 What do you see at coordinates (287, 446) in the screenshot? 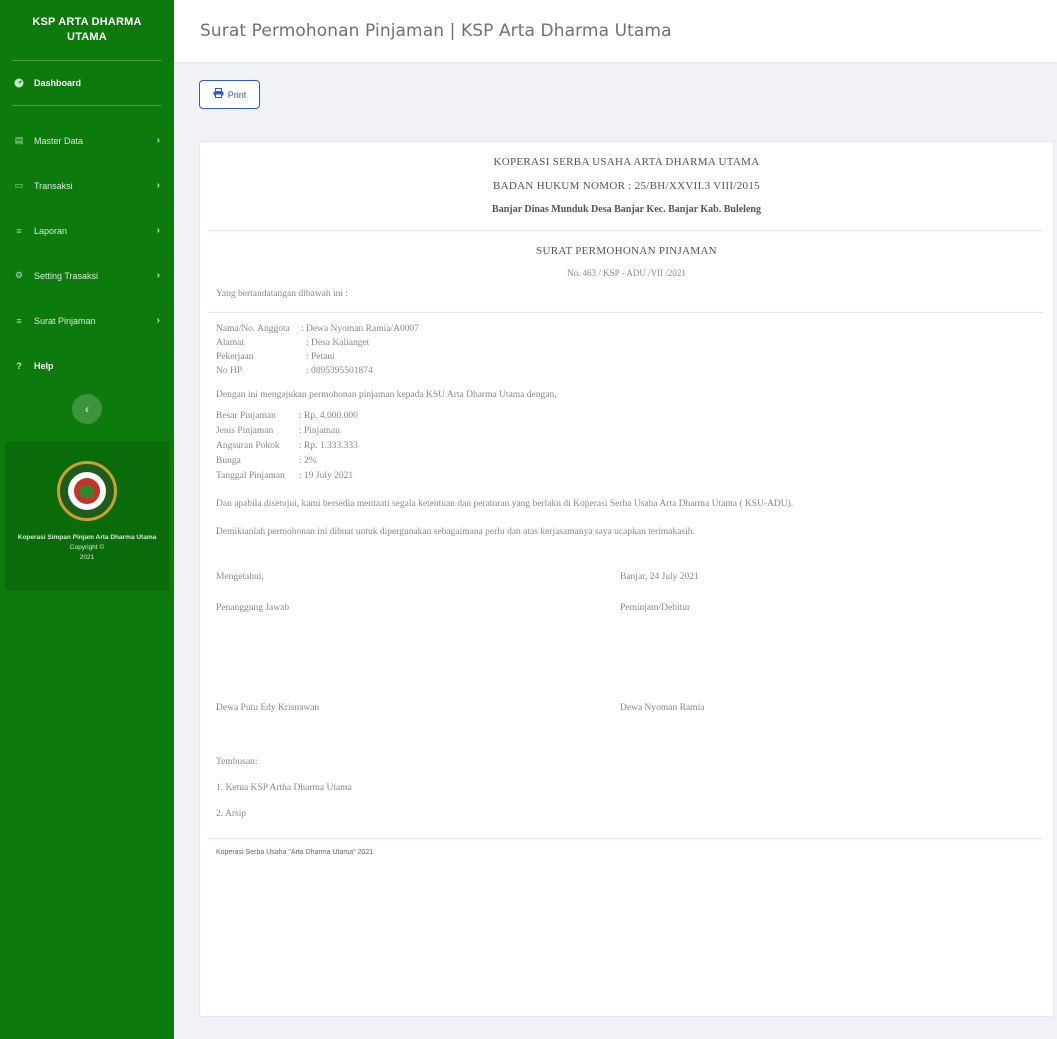
I see `loan-row: Angsuran Pokok: Rp. 1.333.333` at bounding box center [287, 446].